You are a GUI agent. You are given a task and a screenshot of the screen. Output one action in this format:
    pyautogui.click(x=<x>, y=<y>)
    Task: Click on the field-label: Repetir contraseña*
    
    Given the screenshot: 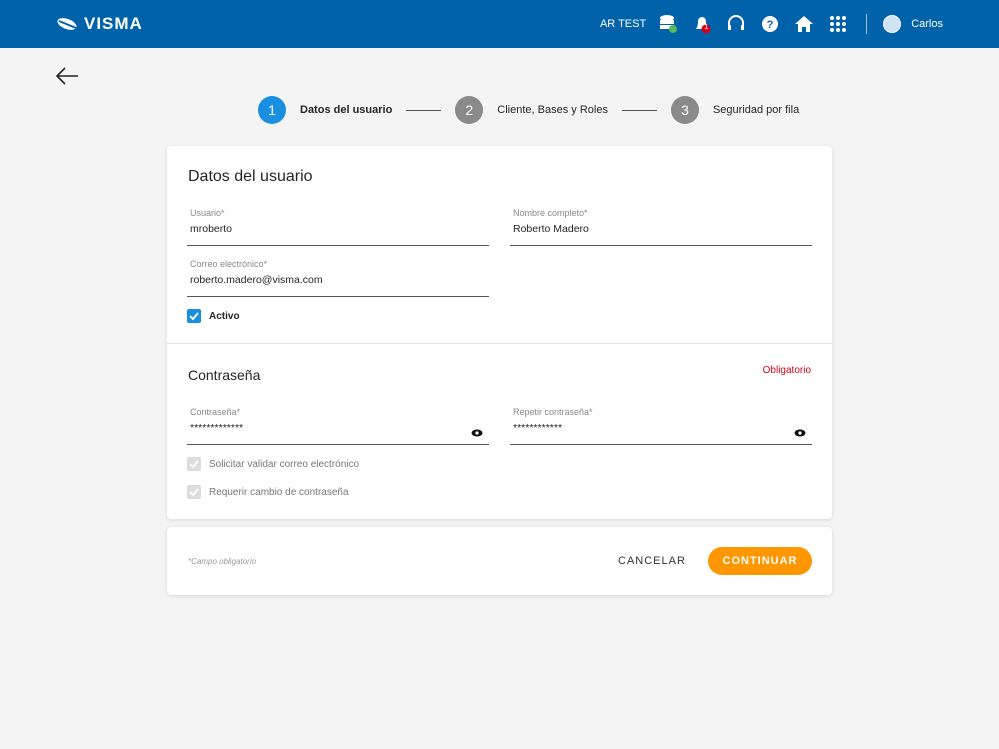 What is the action you would take?
    pyautogui.click(x=553, y=412)
    